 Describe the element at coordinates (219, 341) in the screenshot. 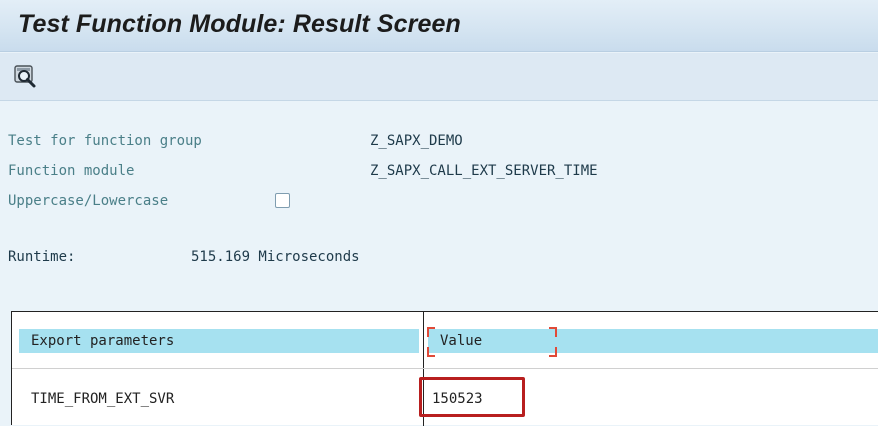

I see `header-export-parameters: Export parameters` at that location.